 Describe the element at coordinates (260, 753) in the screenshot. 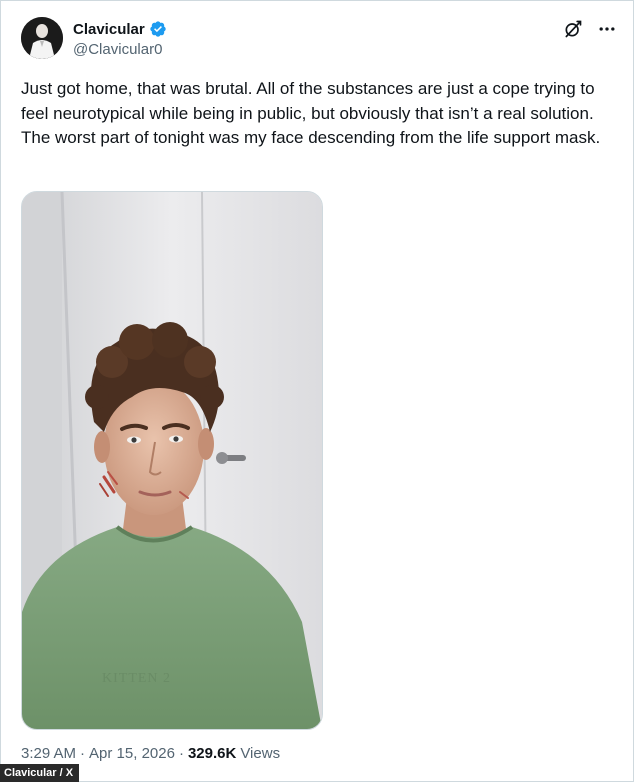

I see `views-label: Views` at that location.